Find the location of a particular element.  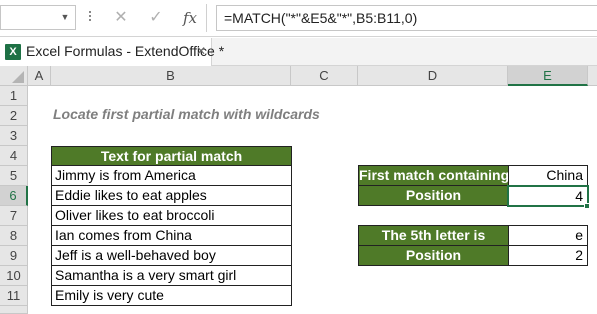

list-item: Samantha is a very smart girl is located at coordinates (171, 275).